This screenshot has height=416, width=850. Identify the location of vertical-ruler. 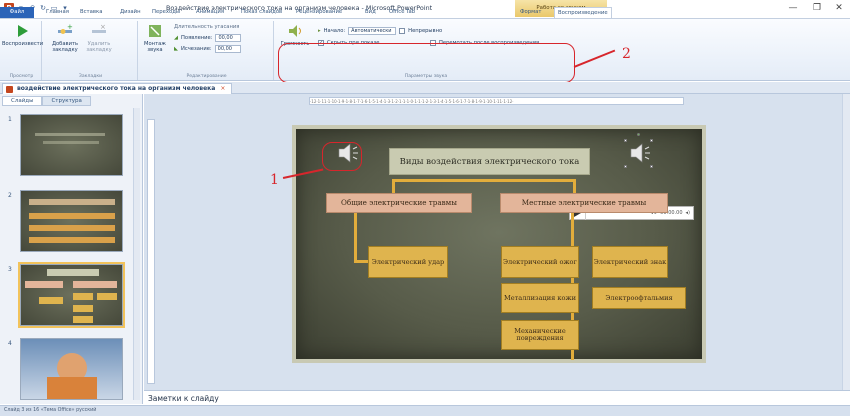
(151, 251).